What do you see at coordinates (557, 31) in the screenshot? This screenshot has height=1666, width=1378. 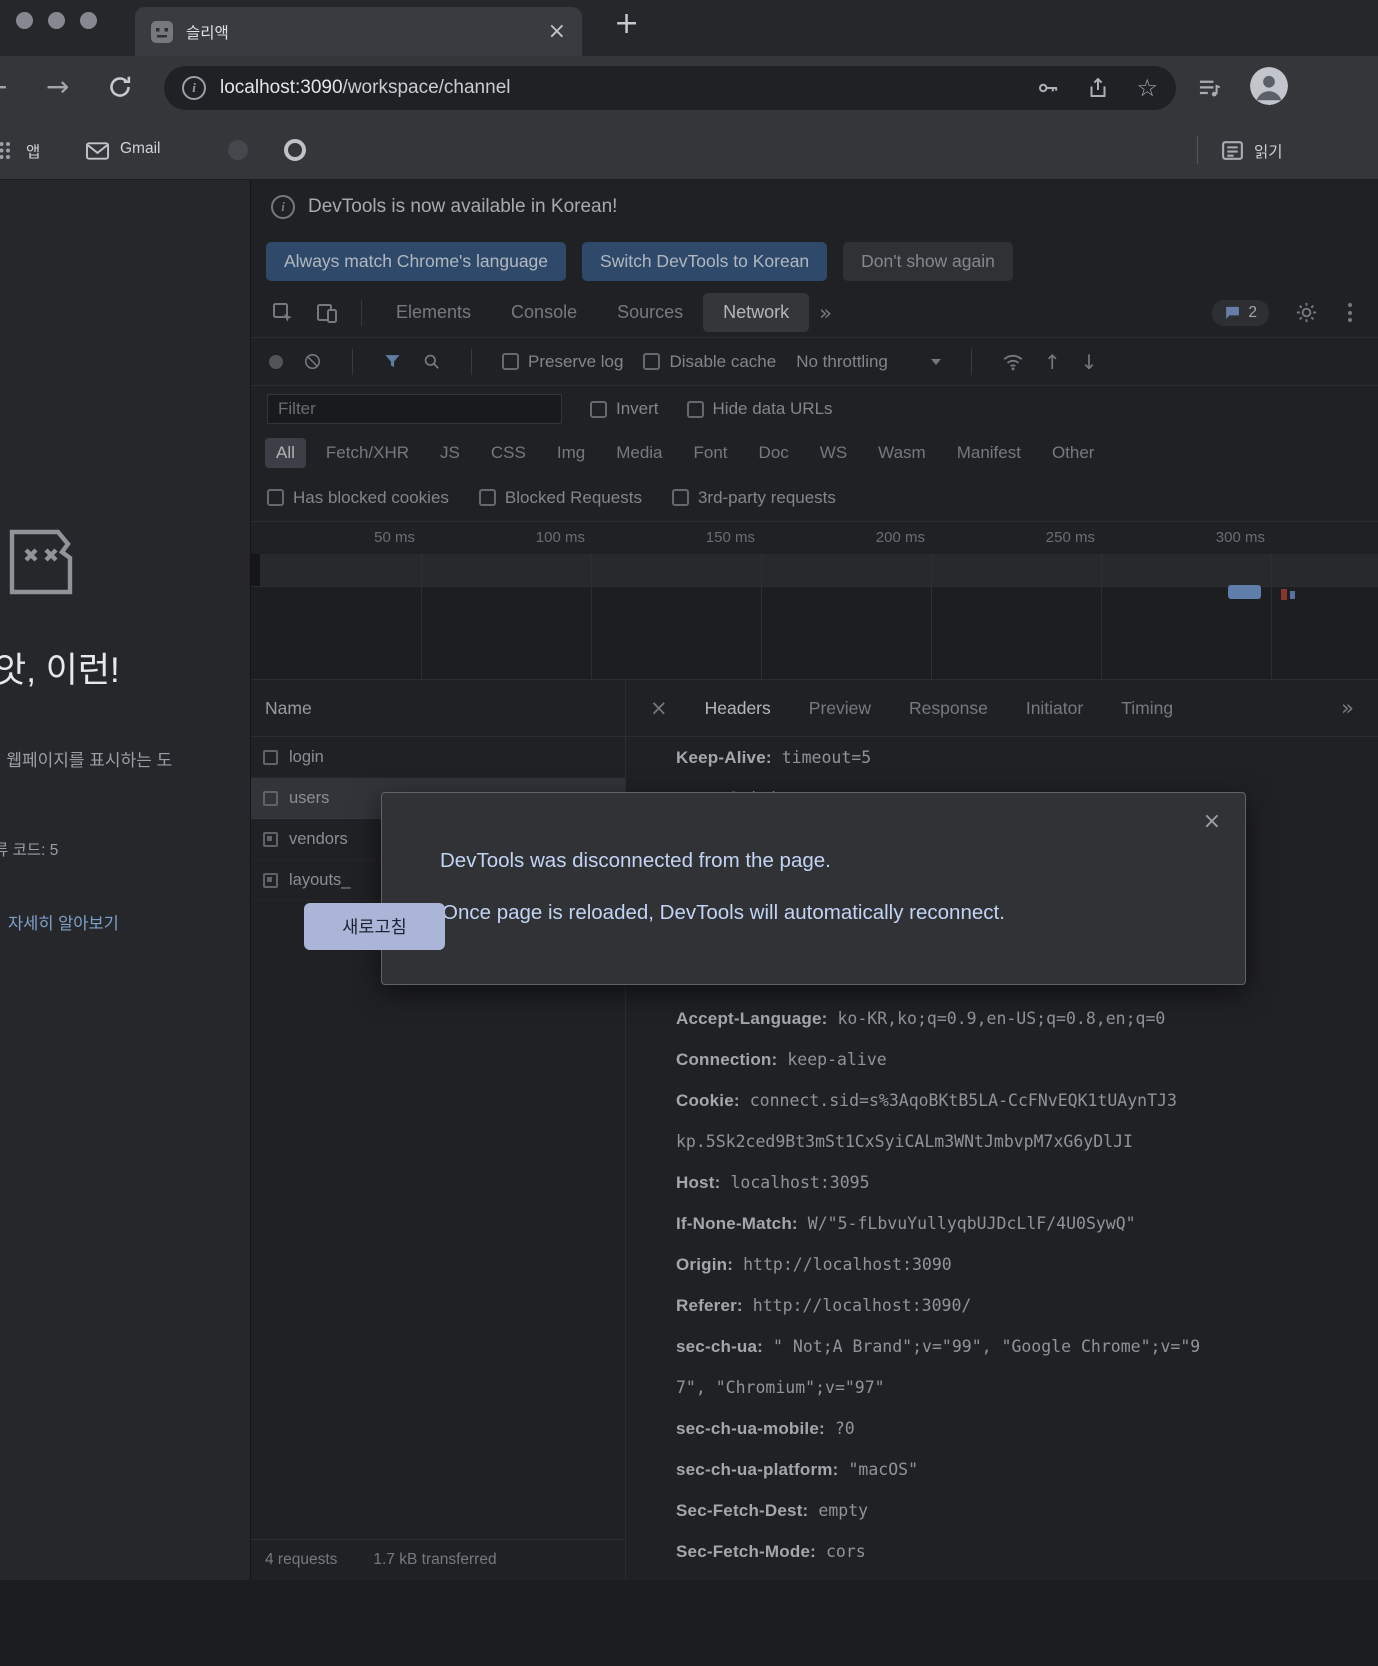 I see `tab-close-icon: ×` at bounding box center [557, 31].